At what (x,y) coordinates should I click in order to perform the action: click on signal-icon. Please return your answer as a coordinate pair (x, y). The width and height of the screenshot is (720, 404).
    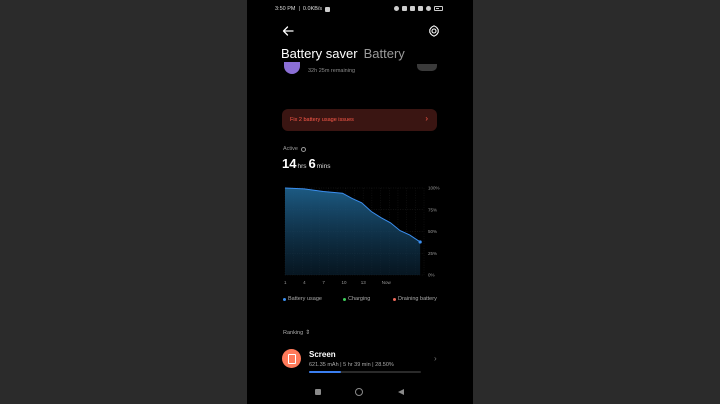
    Looking at the image, I should click on (412, 8).